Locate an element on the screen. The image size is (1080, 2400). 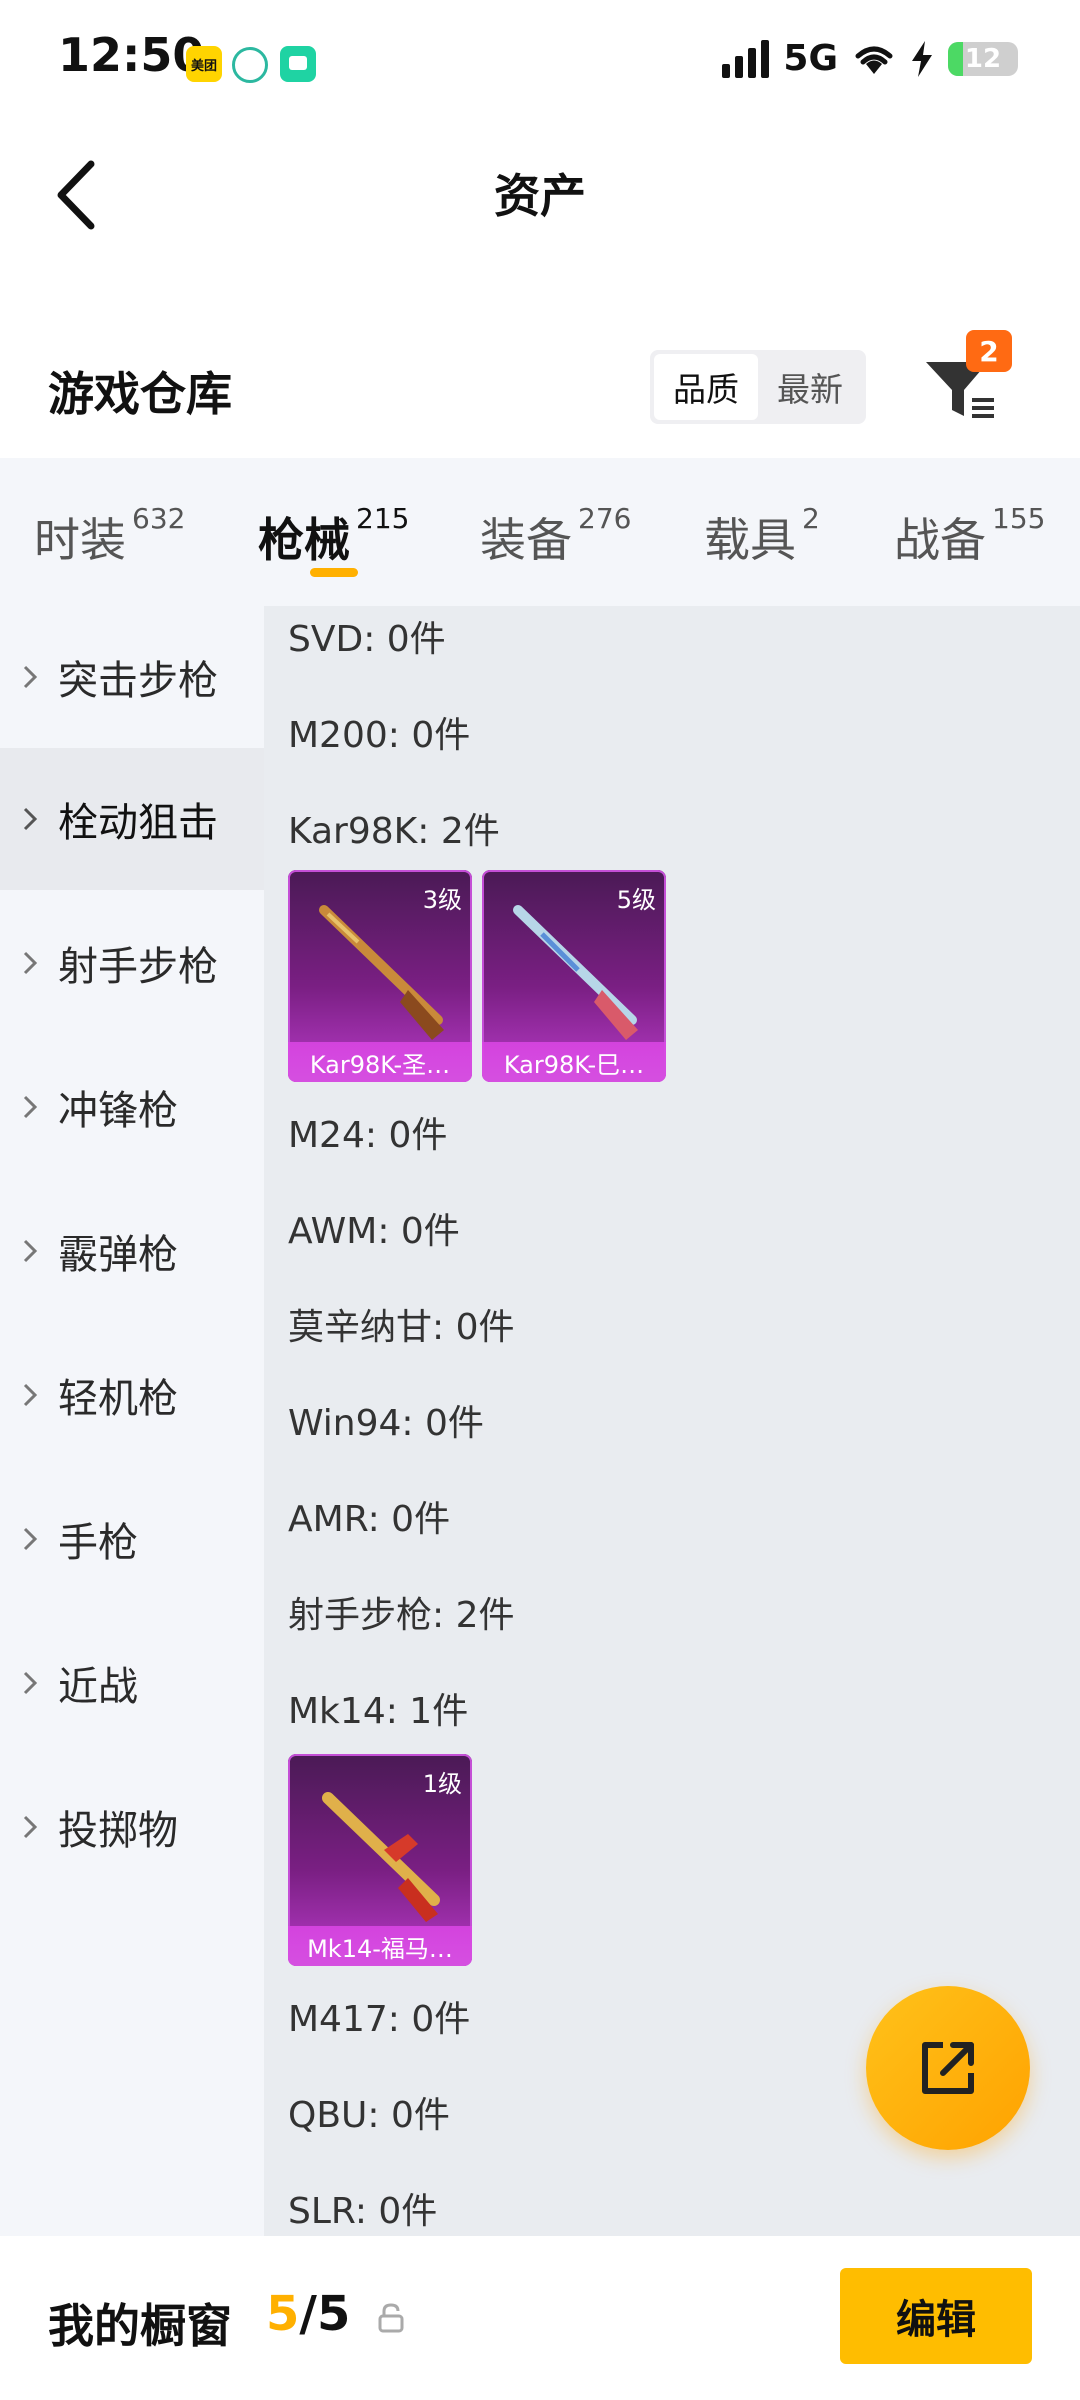
tab-count: 276 is located at coordinates (605, 518).